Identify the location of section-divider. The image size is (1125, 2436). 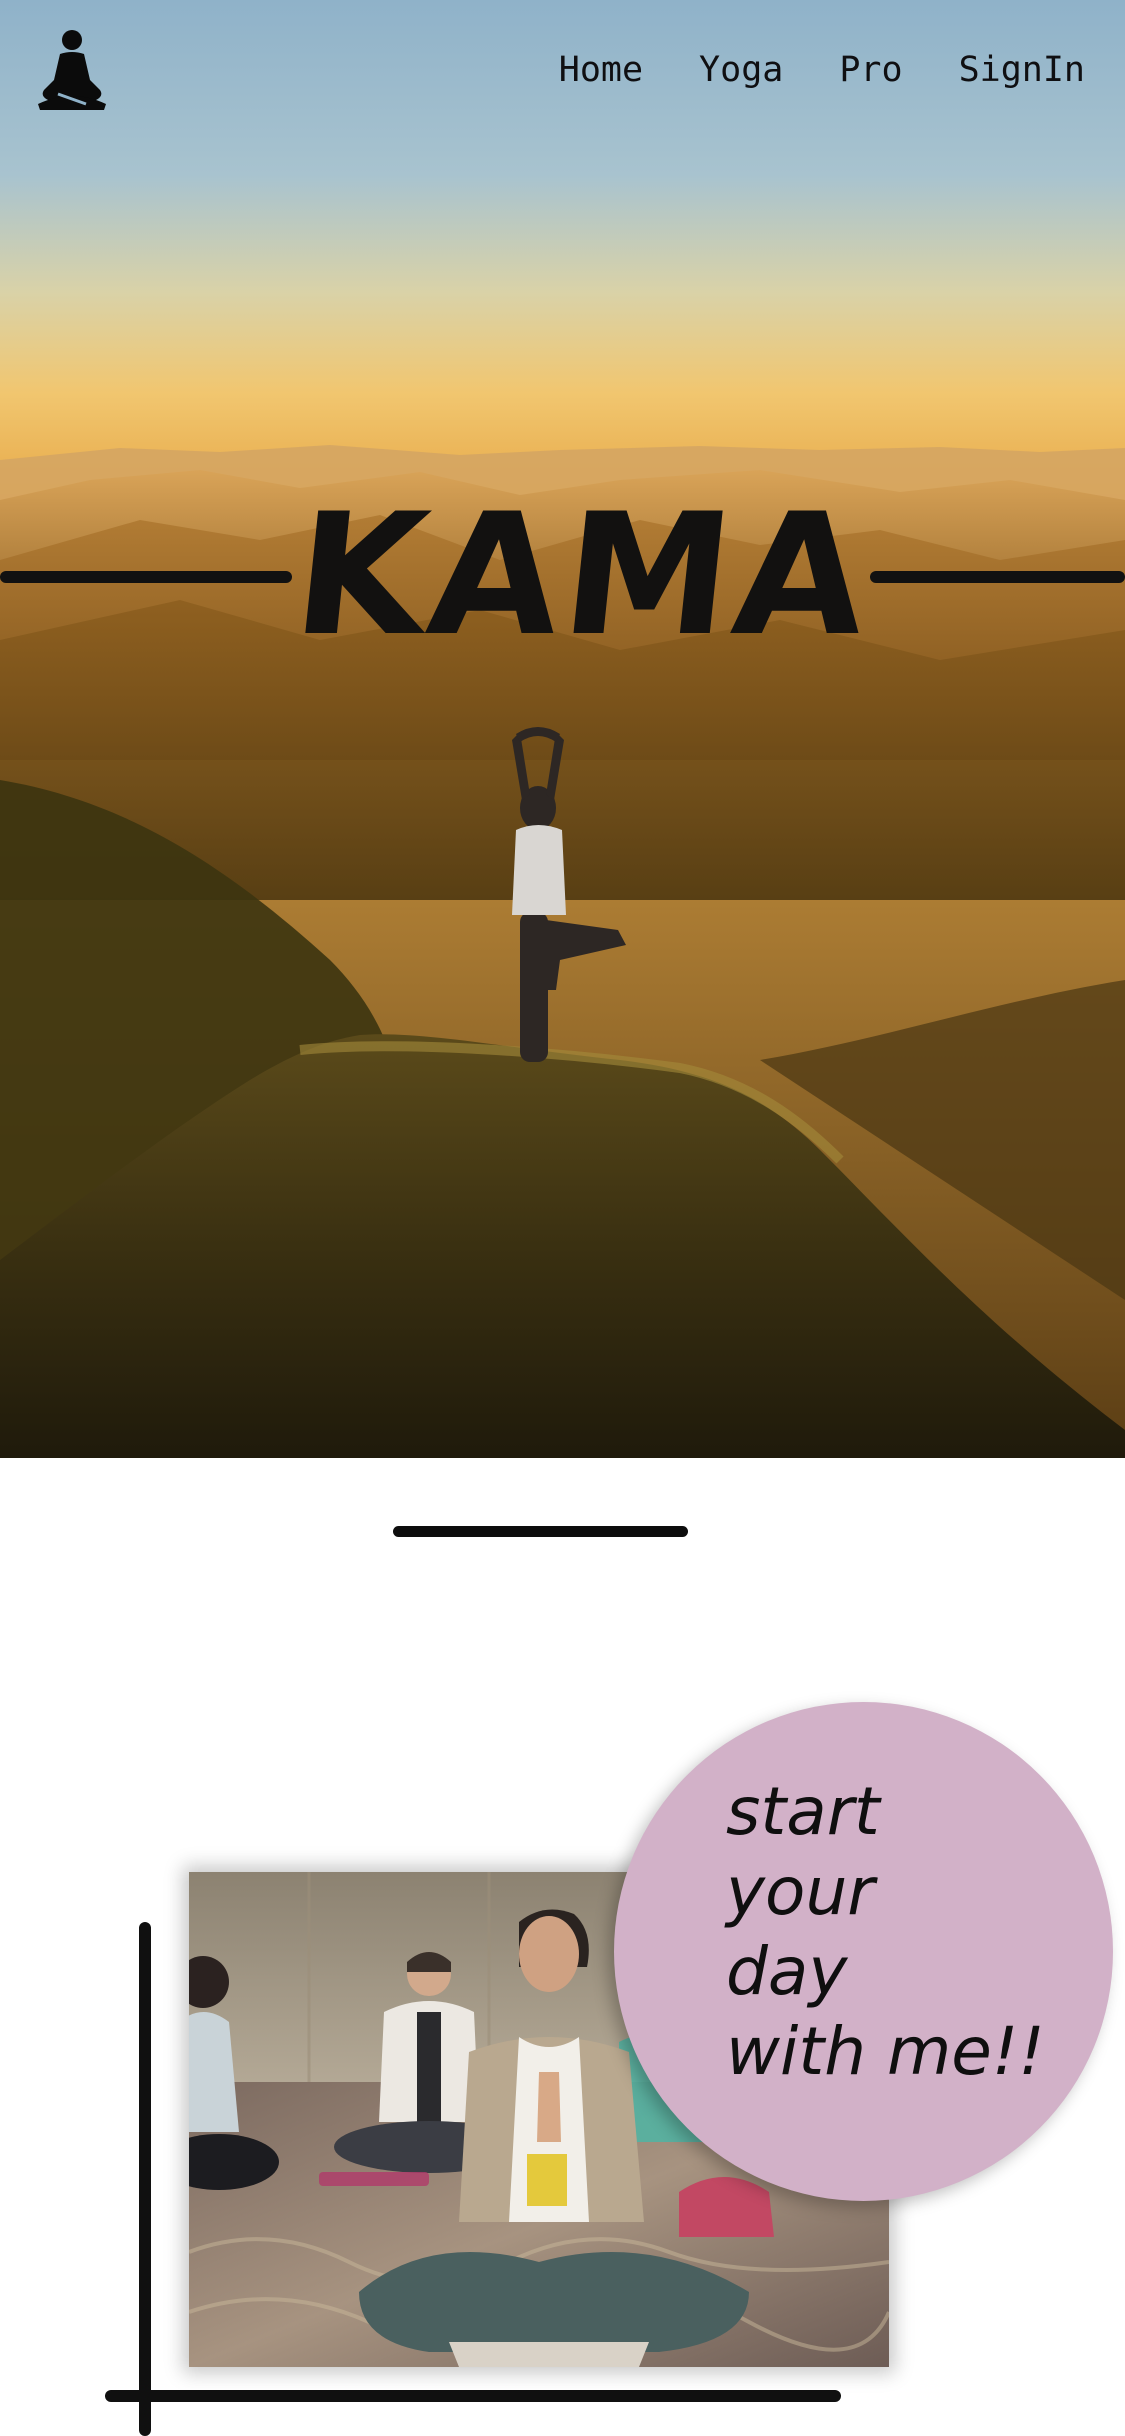
(540, 1531).